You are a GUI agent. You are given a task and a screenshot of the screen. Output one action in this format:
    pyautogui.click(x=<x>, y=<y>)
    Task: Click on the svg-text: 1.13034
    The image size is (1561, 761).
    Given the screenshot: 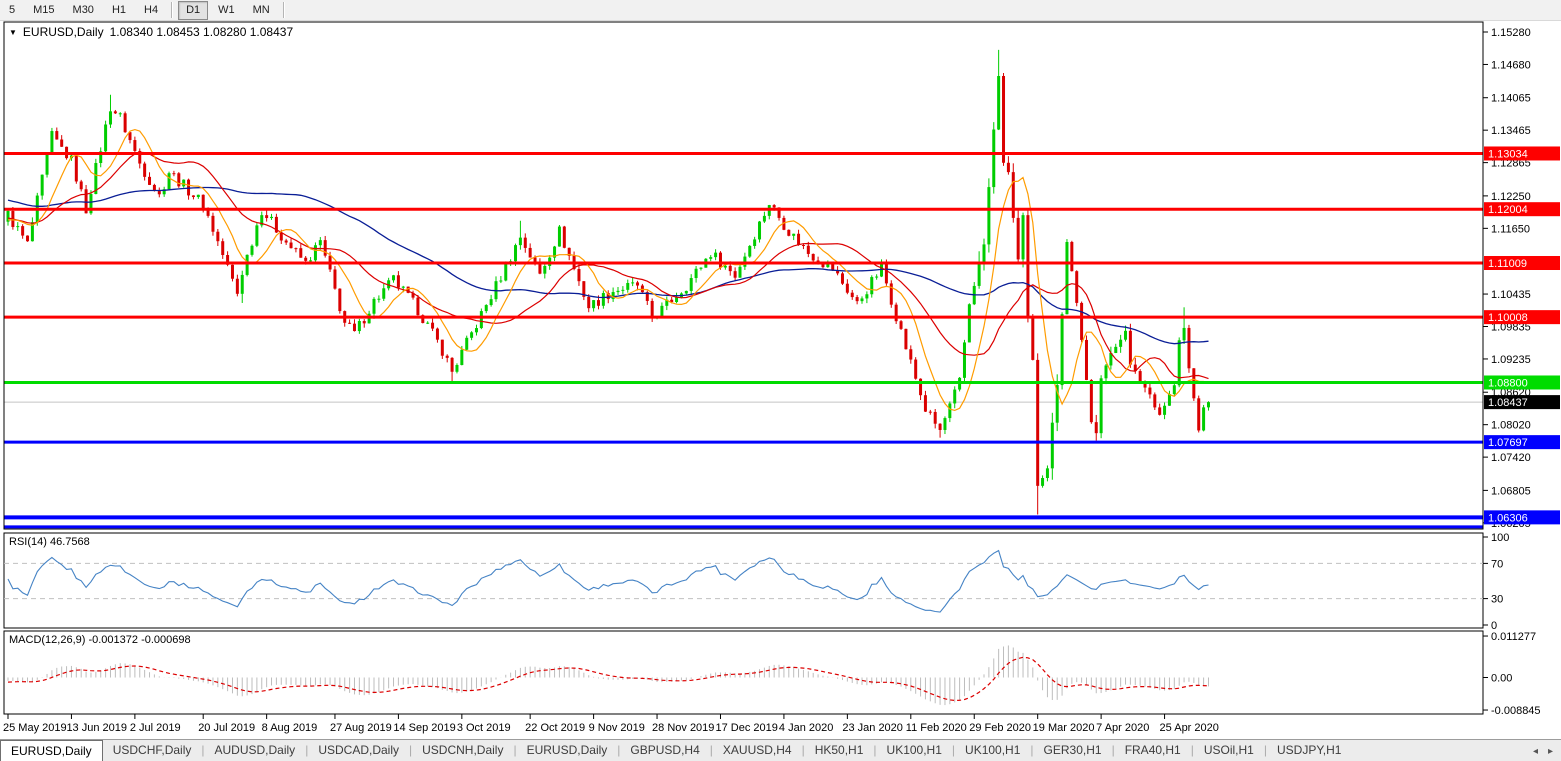 What is the action you would take?
    pyautogui.click(x=1508, y=154)
    